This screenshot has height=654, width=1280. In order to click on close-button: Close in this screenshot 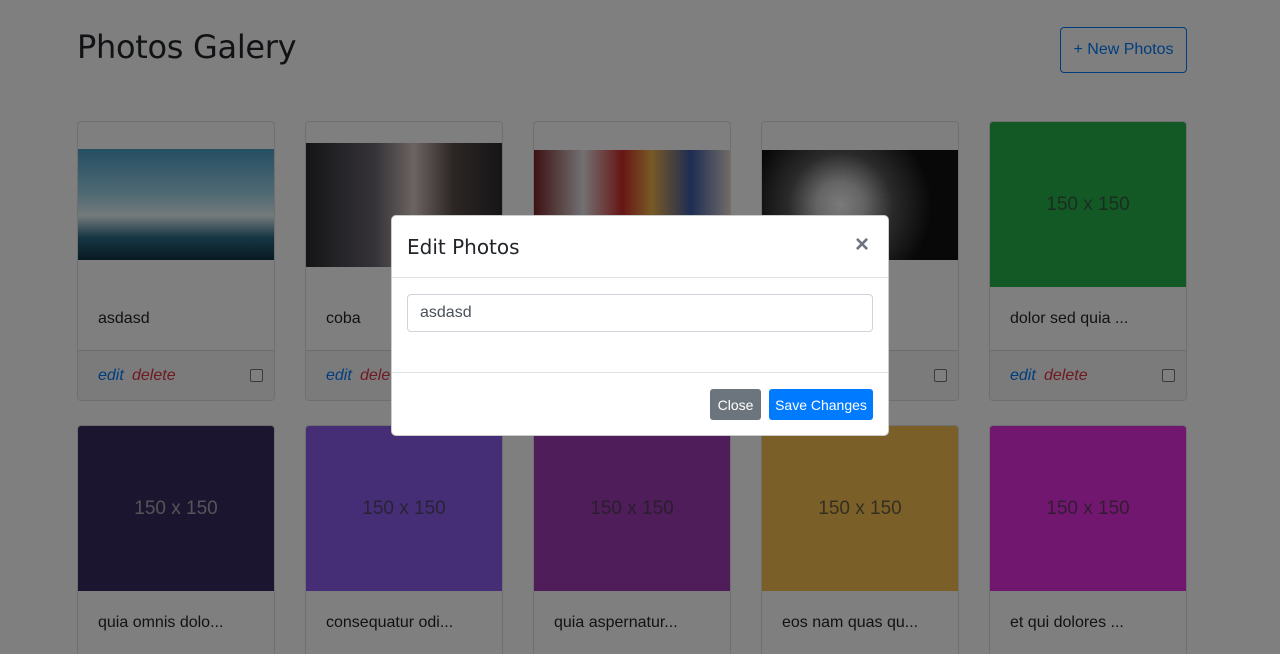, I will do `click(735, 404)`.